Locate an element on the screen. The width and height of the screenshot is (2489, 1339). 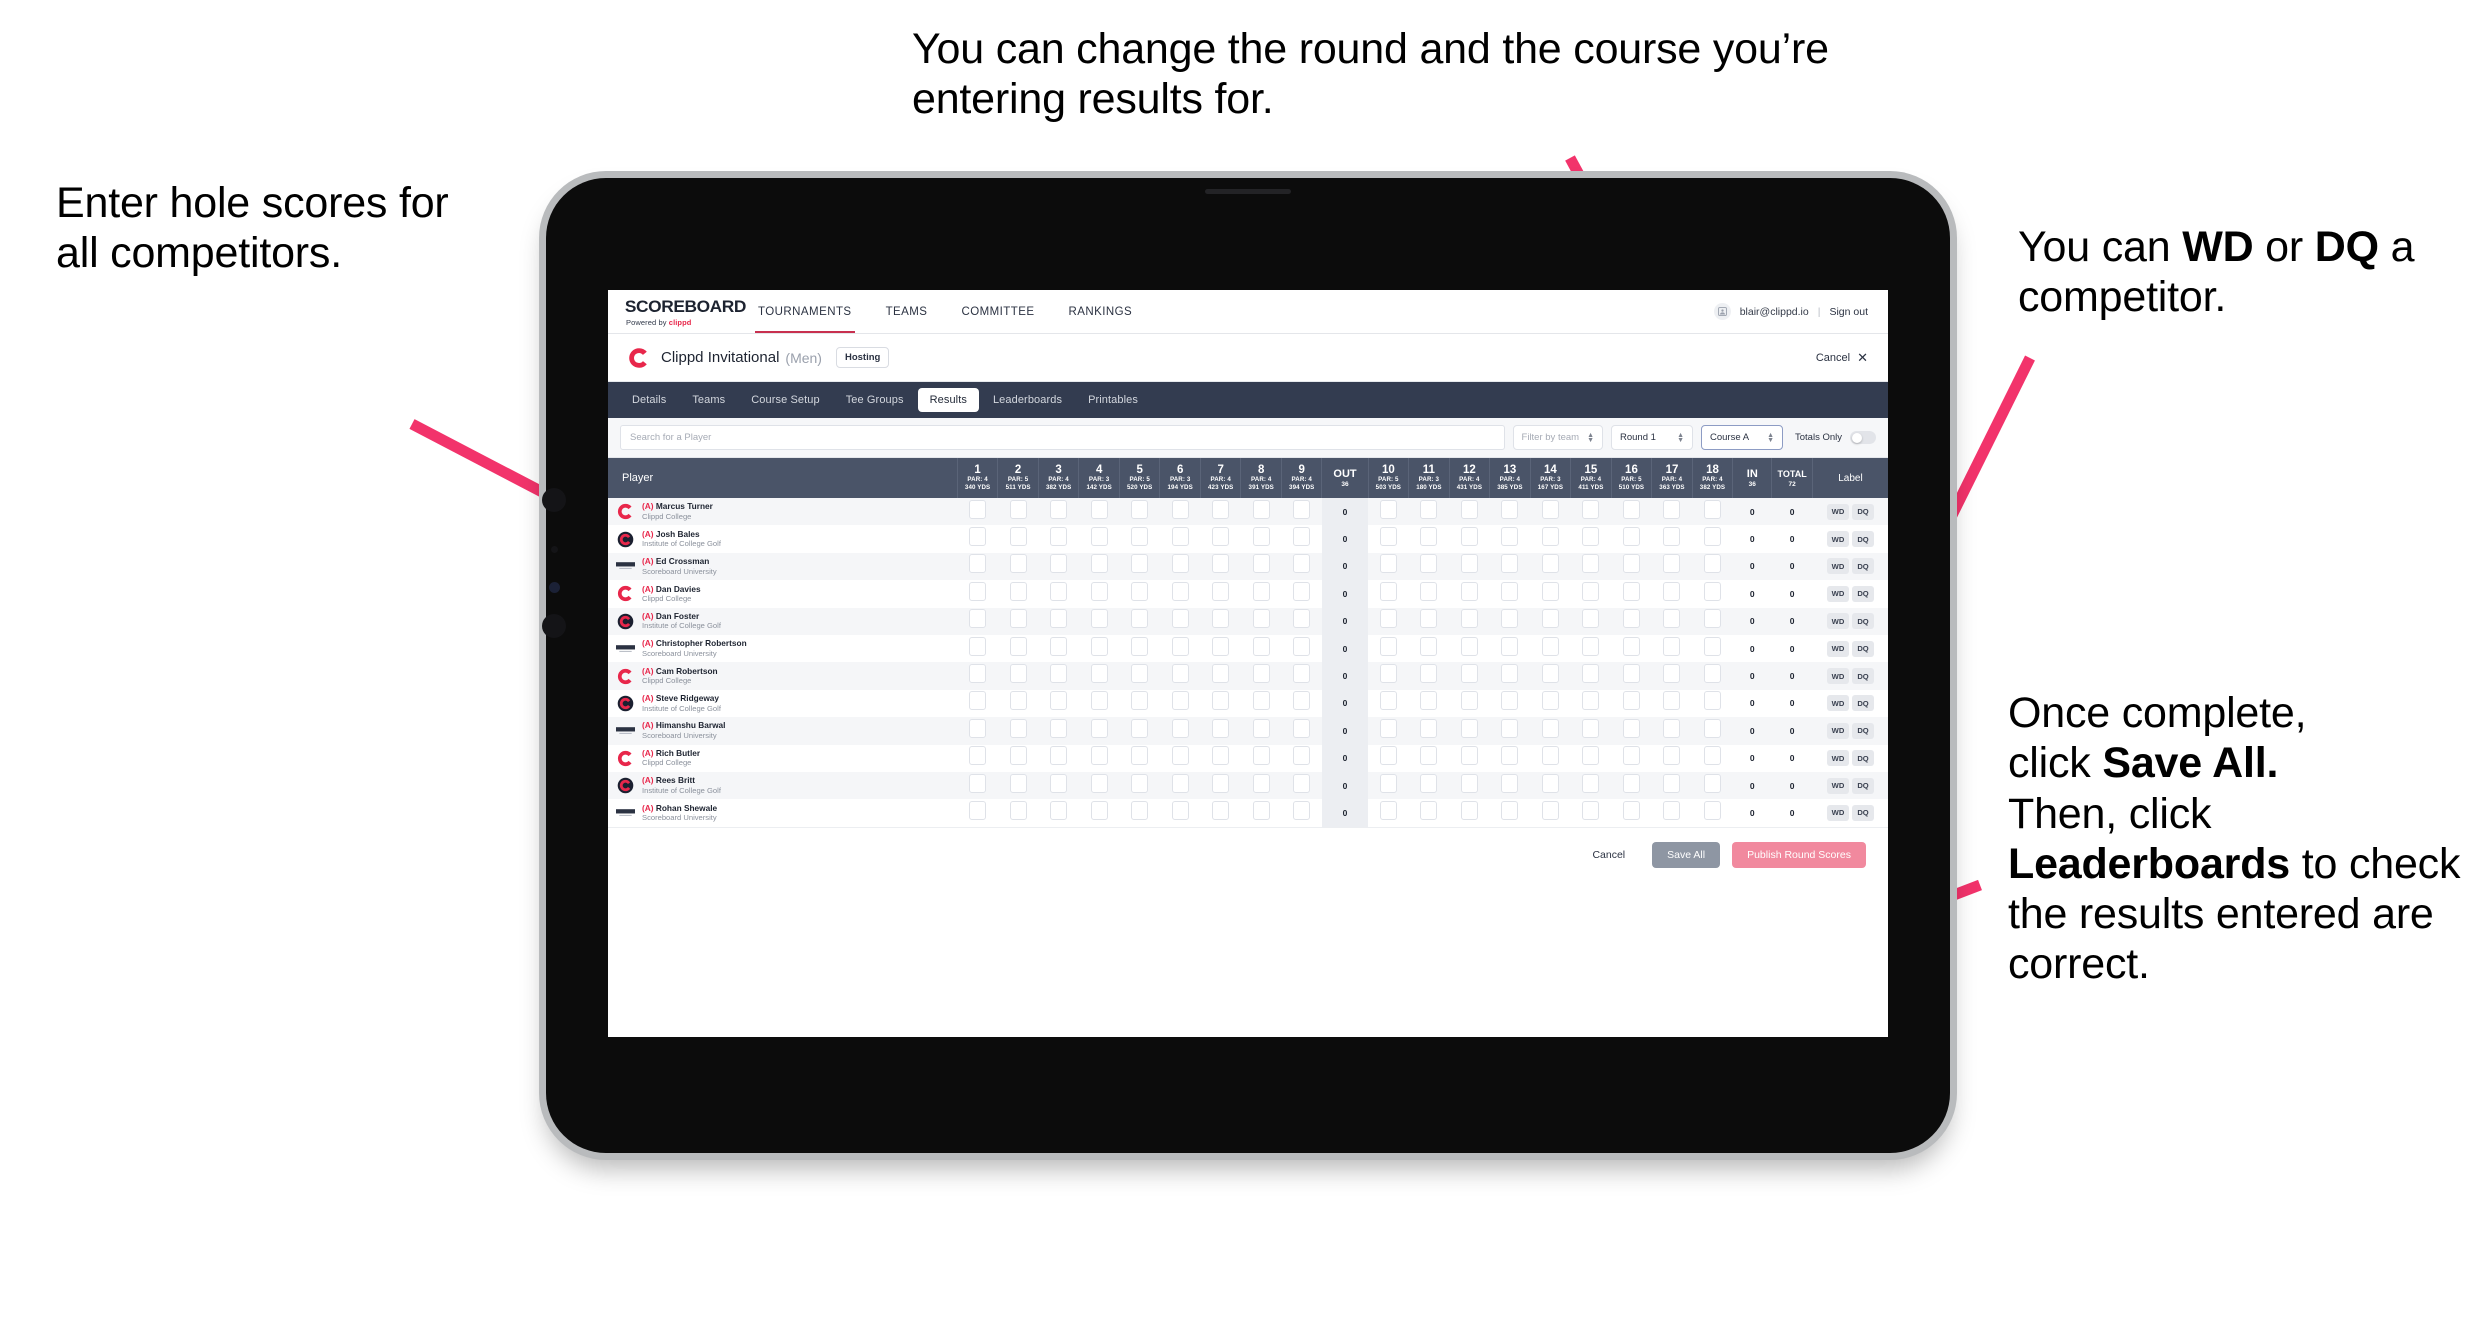
wd-button: WD is located at coordinates (1838, 511).